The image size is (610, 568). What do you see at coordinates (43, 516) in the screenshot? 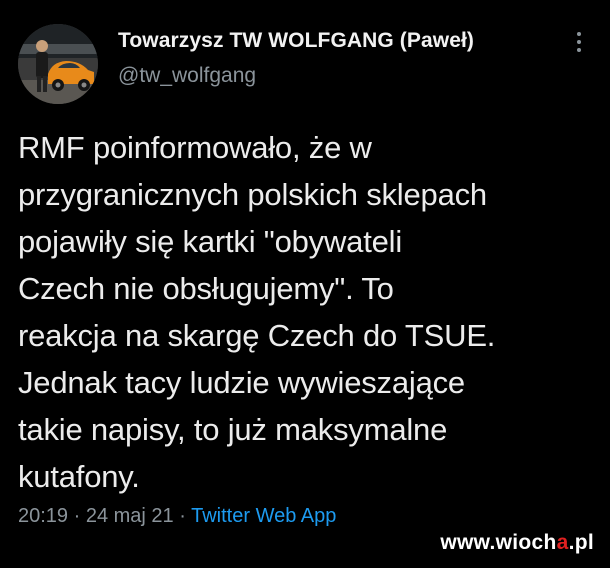
I see `tweet-time: 20:19` at bounding box center [43, 516].